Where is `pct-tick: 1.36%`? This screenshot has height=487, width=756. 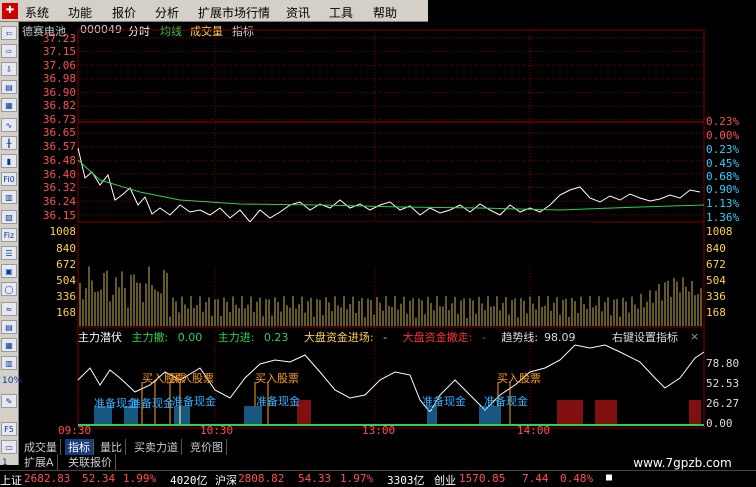 pct-tick: 1.36% is located at coordinates (723, 217).